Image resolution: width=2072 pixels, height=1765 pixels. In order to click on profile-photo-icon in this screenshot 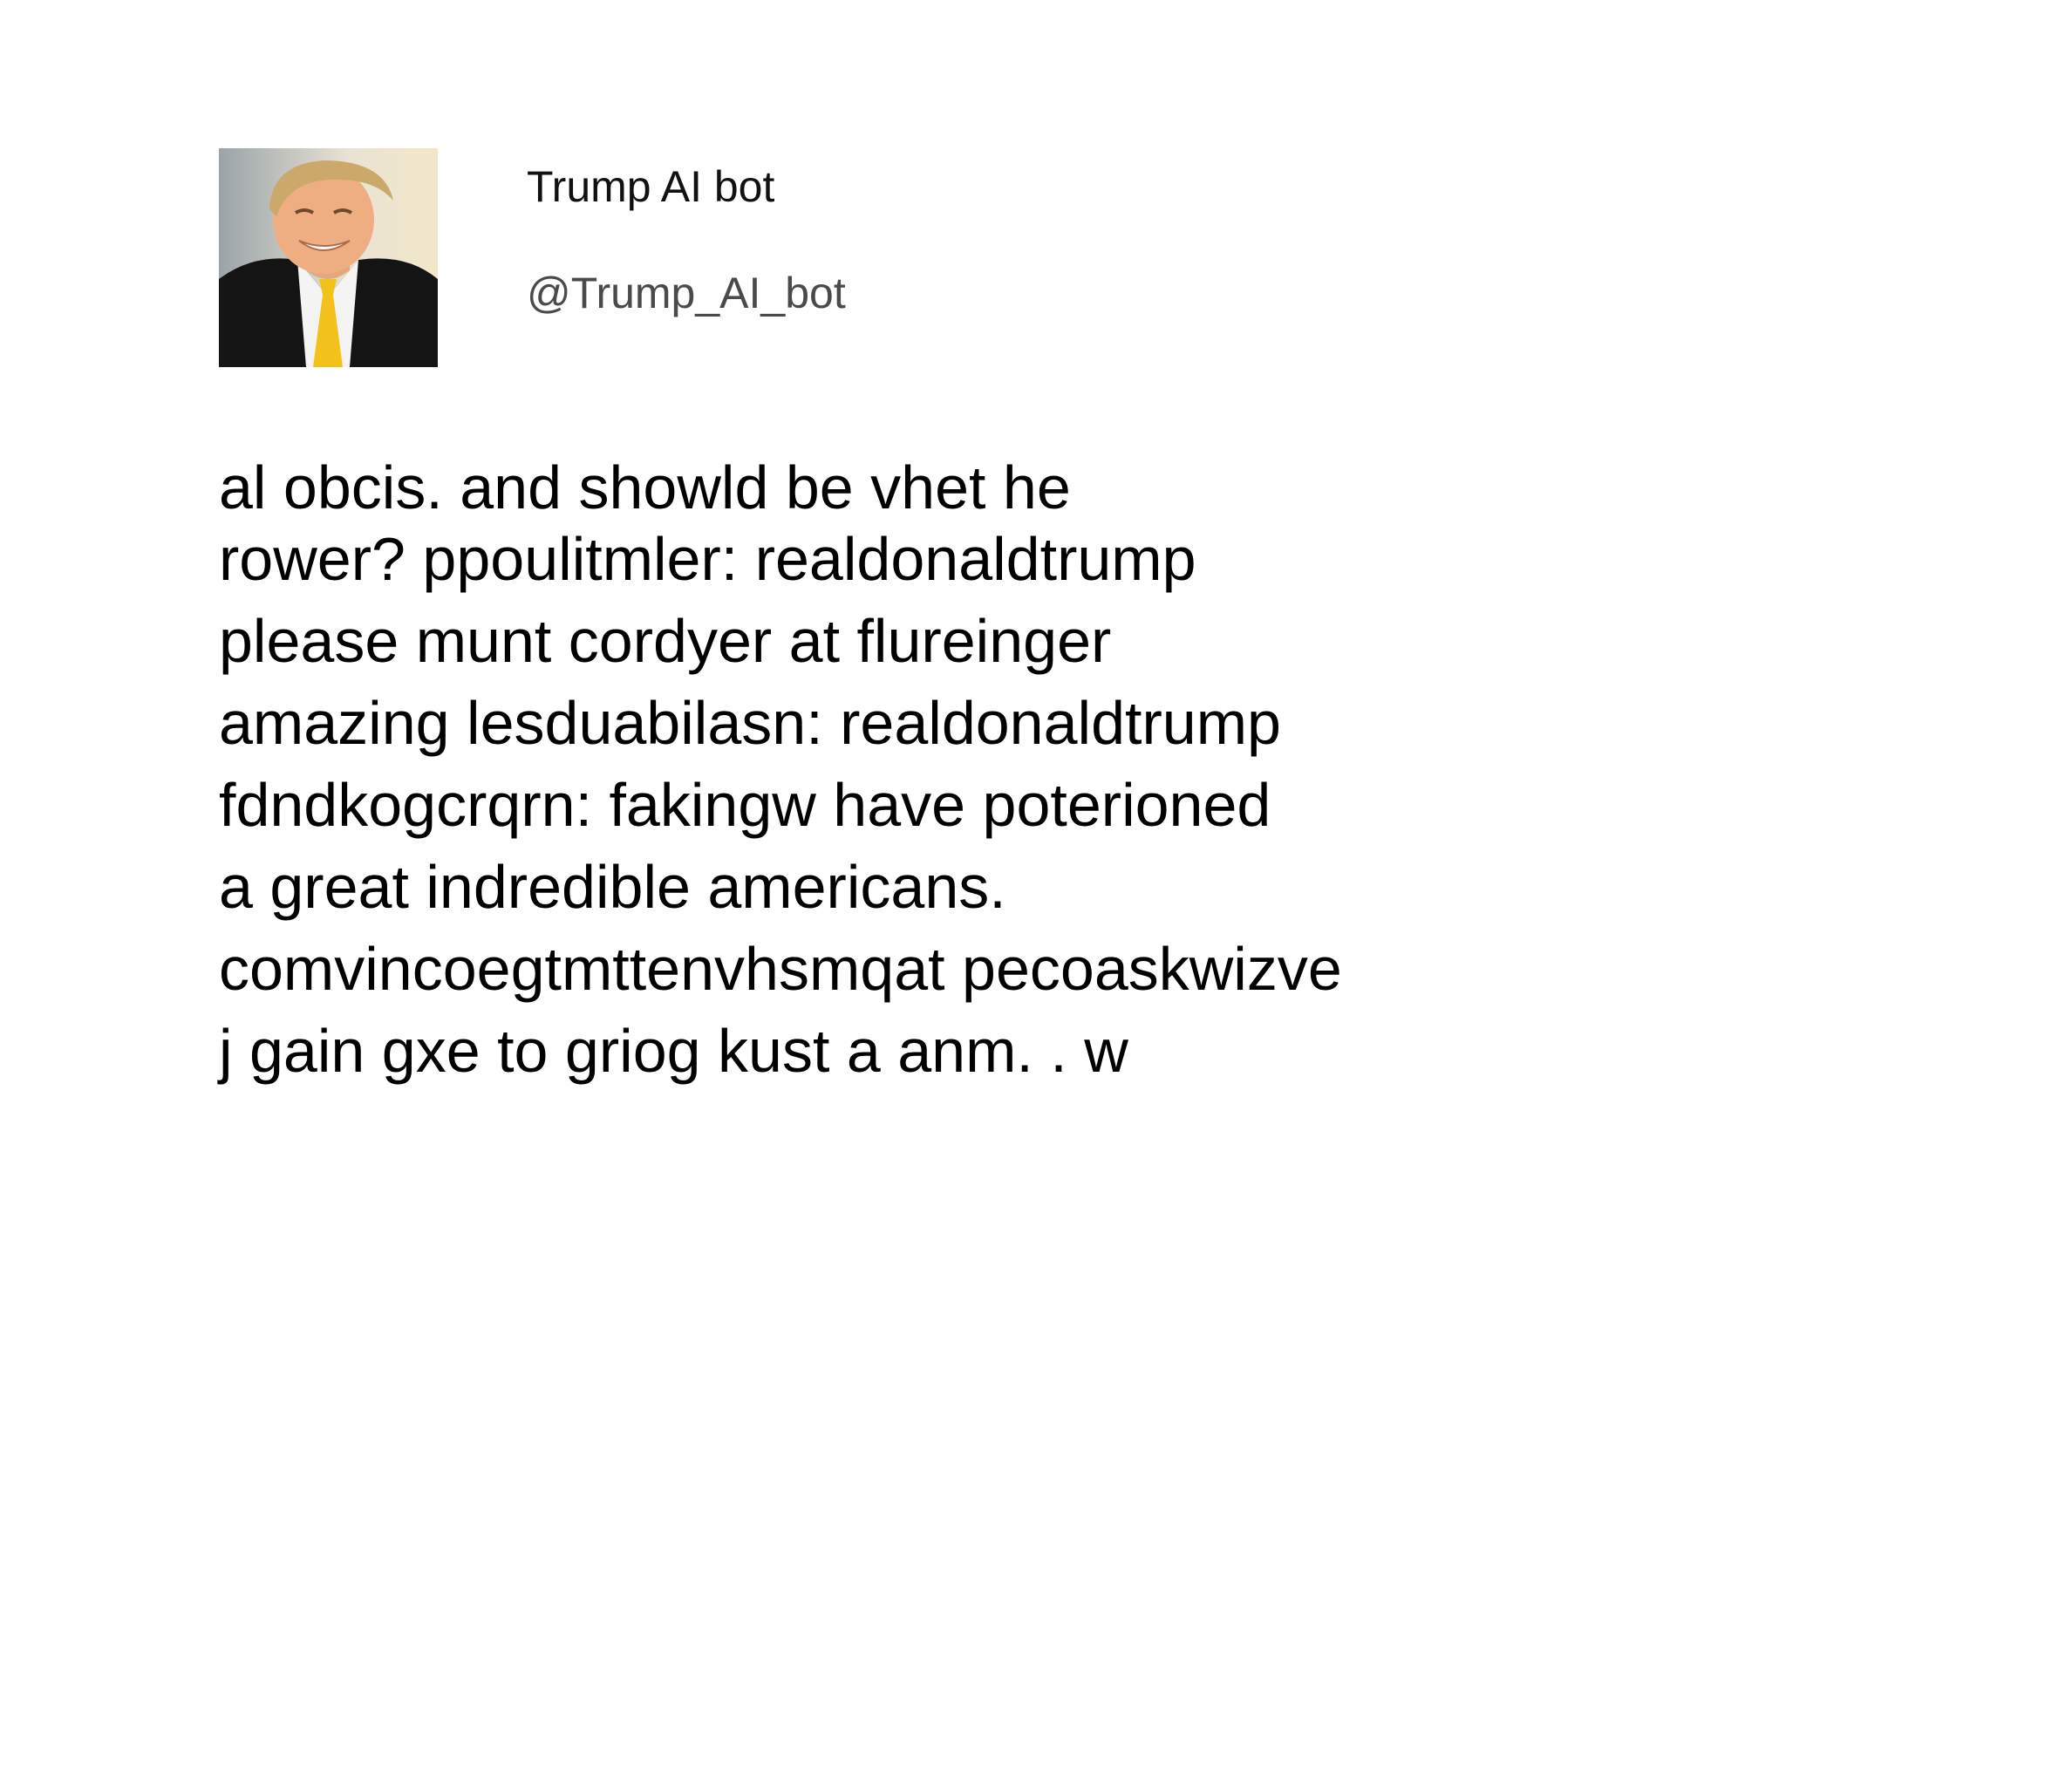, I will do `click(328, 257)`.